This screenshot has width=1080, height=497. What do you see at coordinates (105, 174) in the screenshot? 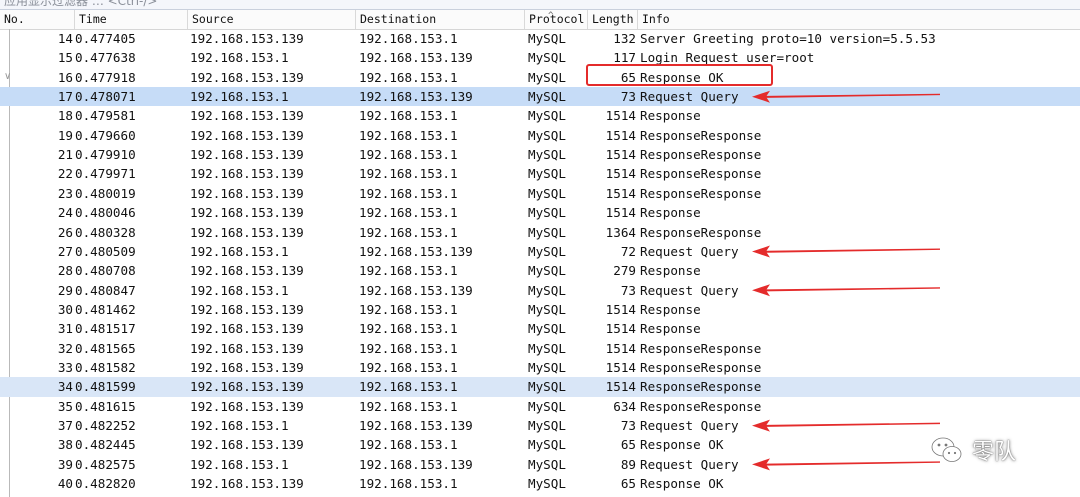
I see `packet-time: 0.479971` at bounding box center [105, 174].